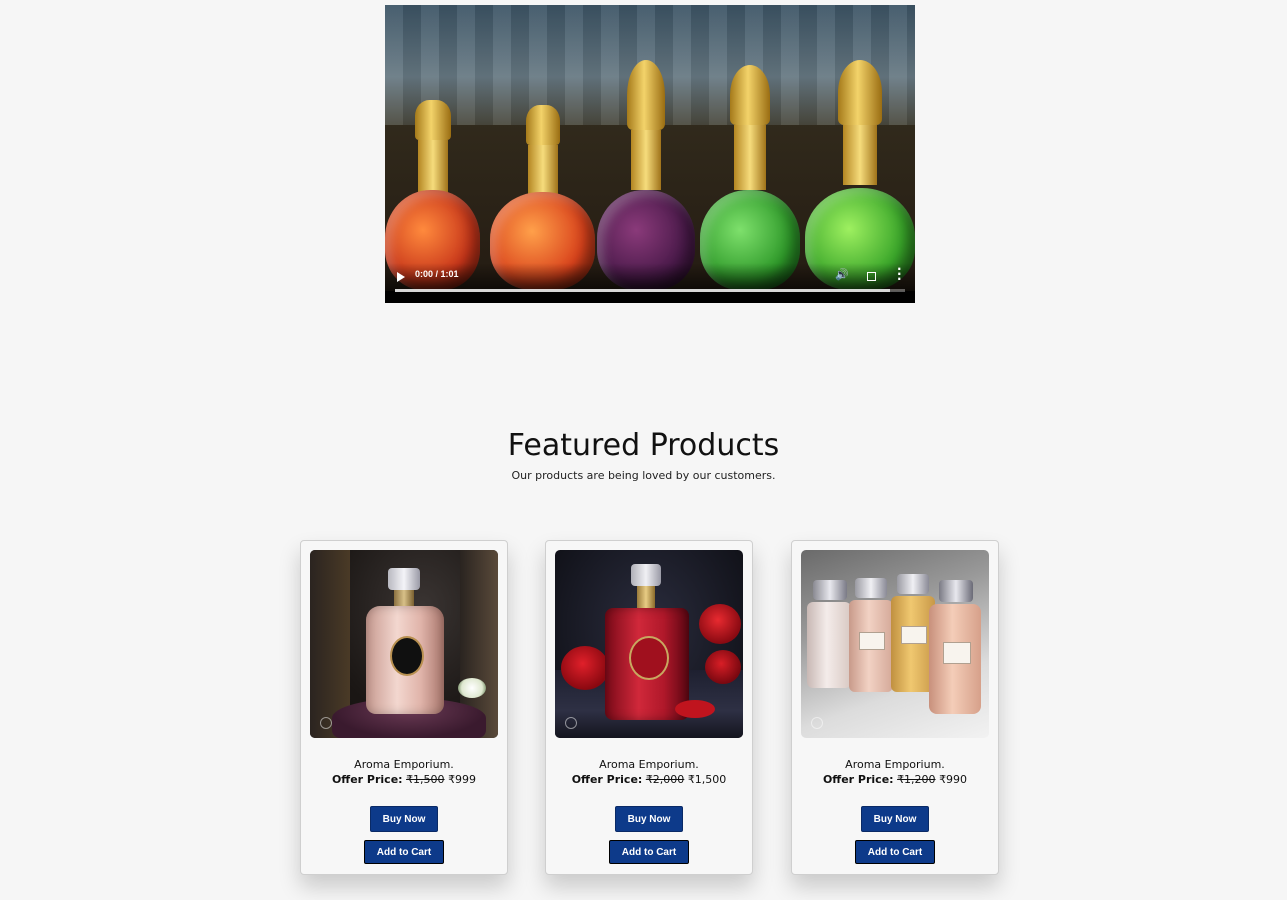  What do you see at coordinates (650, 283) in the screenshot?
I see `video-controls: 0:00 / 1:01 🔊 · · ·` at bounding box center [650, 283].